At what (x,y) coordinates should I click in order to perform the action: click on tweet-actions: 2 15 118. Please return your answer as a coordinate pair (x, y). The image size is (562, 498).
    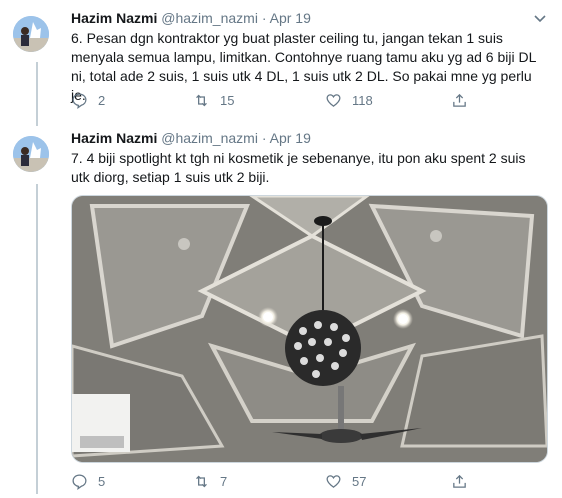
    Looking at the image, I should click on (281, 102).